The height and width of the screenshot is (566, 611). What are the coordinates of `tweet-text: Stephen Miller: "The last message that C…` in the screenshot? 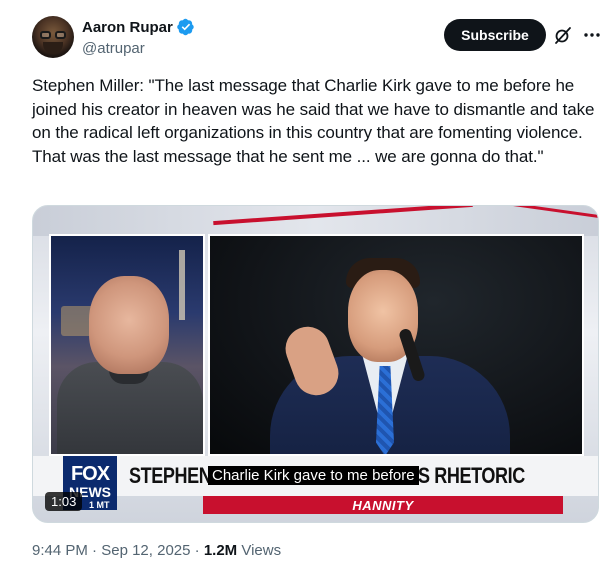 It's located at (313, 121).